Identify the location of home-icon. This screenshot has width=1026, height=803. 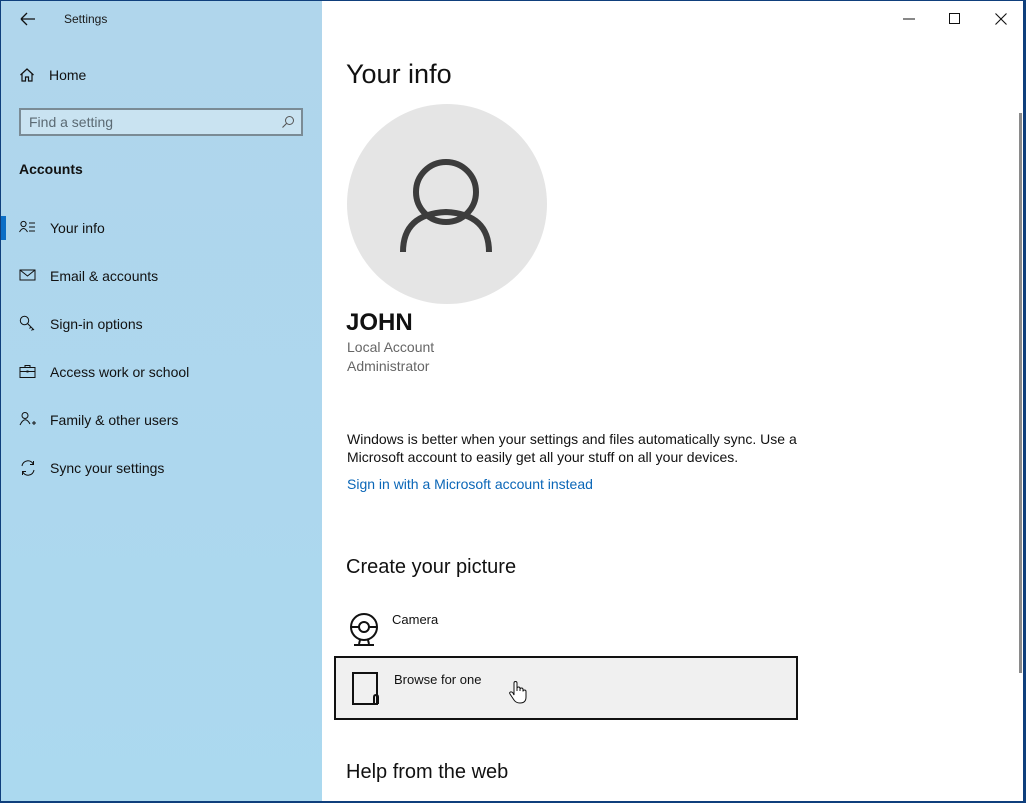
(27, 75).